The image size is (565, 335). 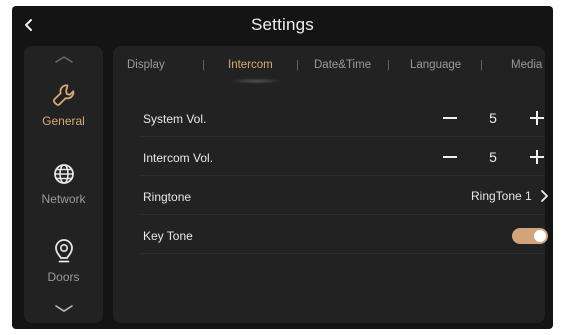 I want to click on ringtone-row: Ringtone RingTone 1, so click(x=344, y=196).